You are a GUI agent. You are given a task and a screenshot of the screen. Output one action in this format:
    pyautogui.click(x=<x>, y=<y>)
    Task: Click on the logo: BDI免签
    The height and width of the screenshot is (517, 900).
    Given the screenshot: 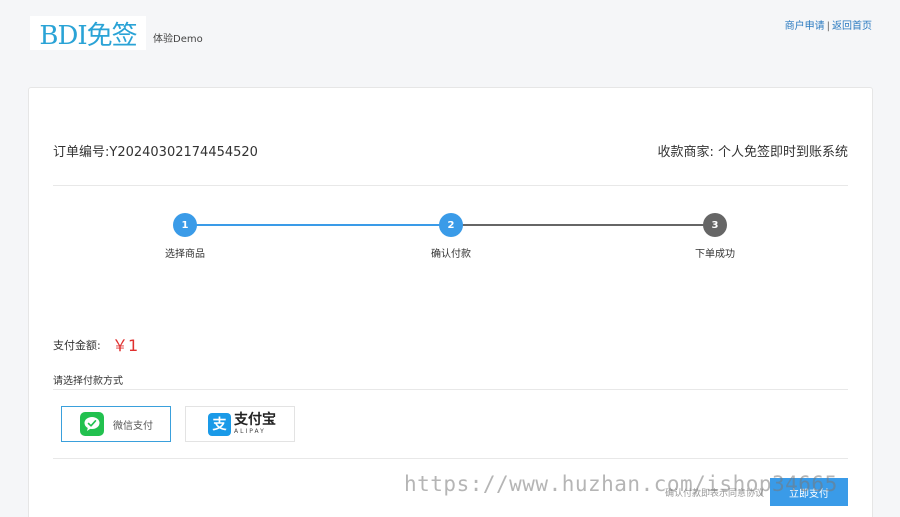 What is the action you would take?
    pyautogui.click(x=88, y=33)
    